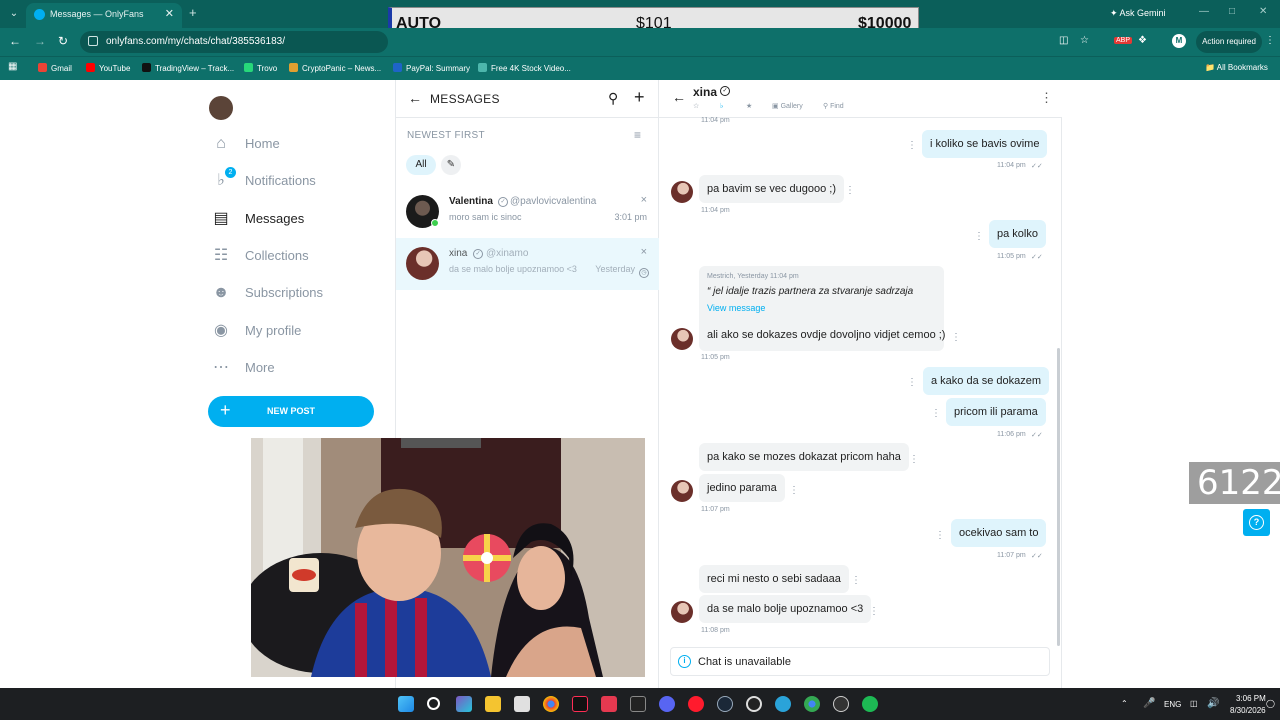 The image size is (1280, 720). Describe the element at coordinates (1229, 42) in the screenshot. I see `action-required-button: Action required` at that location.